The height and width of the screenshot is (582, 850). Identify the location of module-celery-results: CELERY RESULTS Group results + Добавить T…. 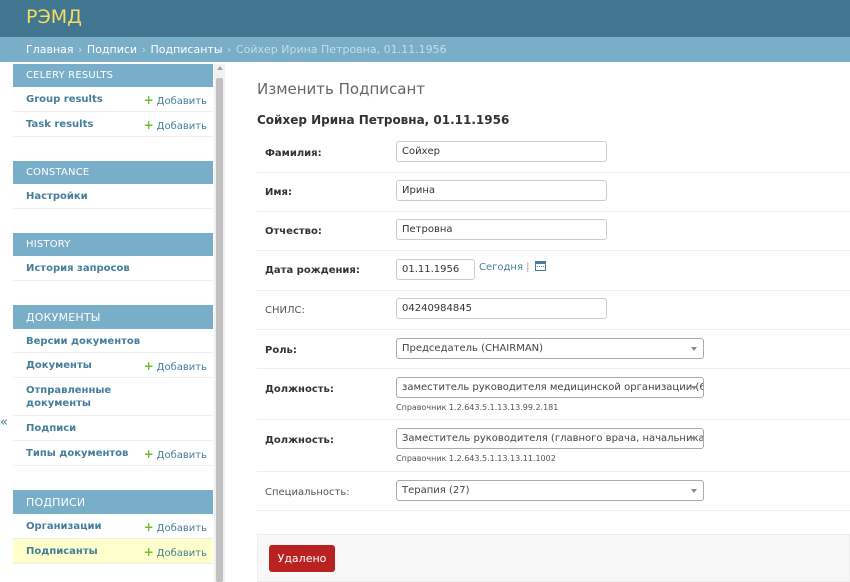
(113, 100).